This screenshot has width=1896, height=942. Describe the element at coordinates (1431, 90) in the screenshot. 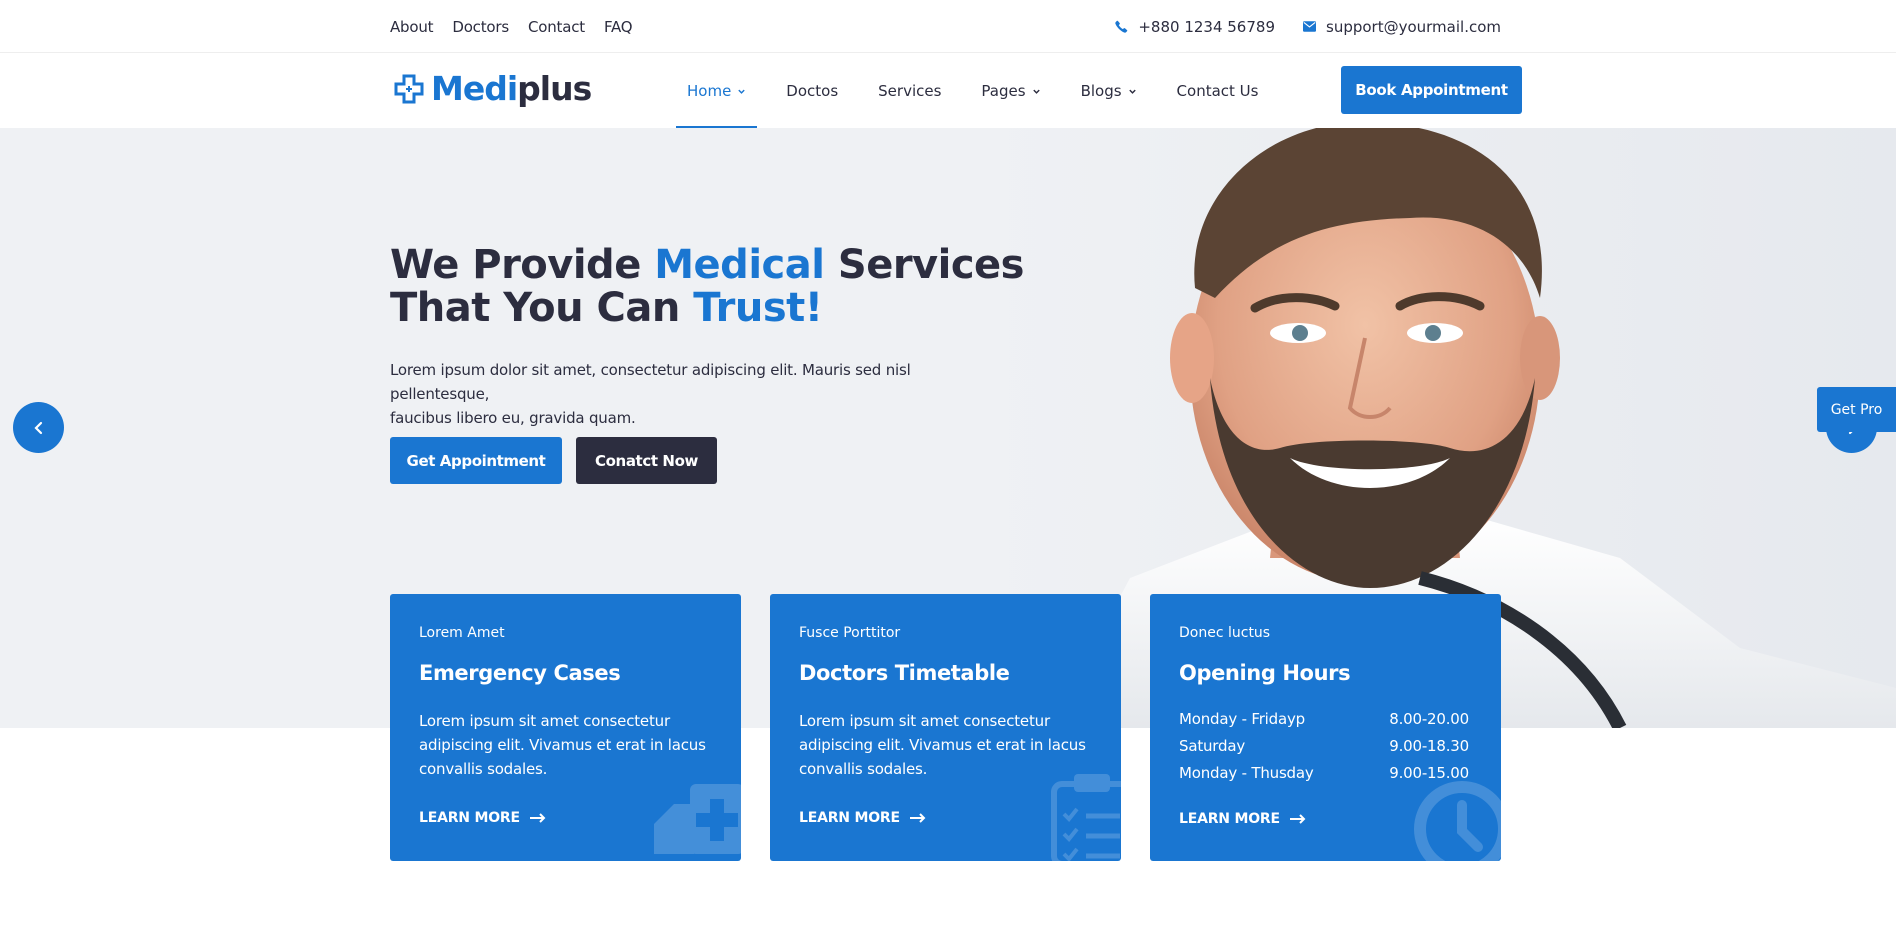

I see `book-appointment-button: Book Appointment` at that location.